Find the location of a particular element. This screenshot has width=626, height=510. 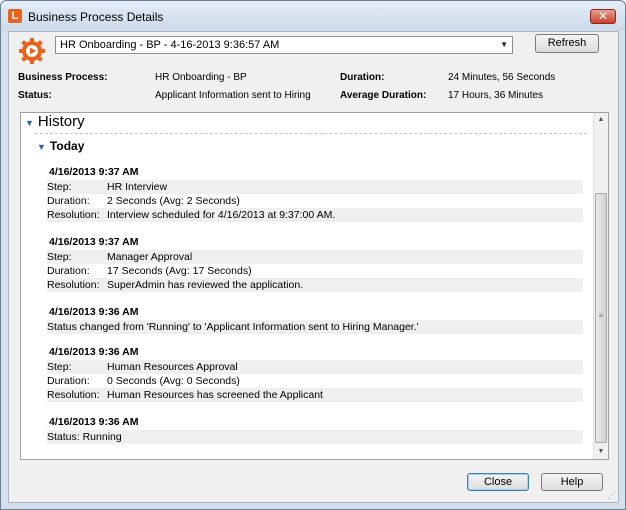

history-header: ▼ History is located at coordinates (55, 121).